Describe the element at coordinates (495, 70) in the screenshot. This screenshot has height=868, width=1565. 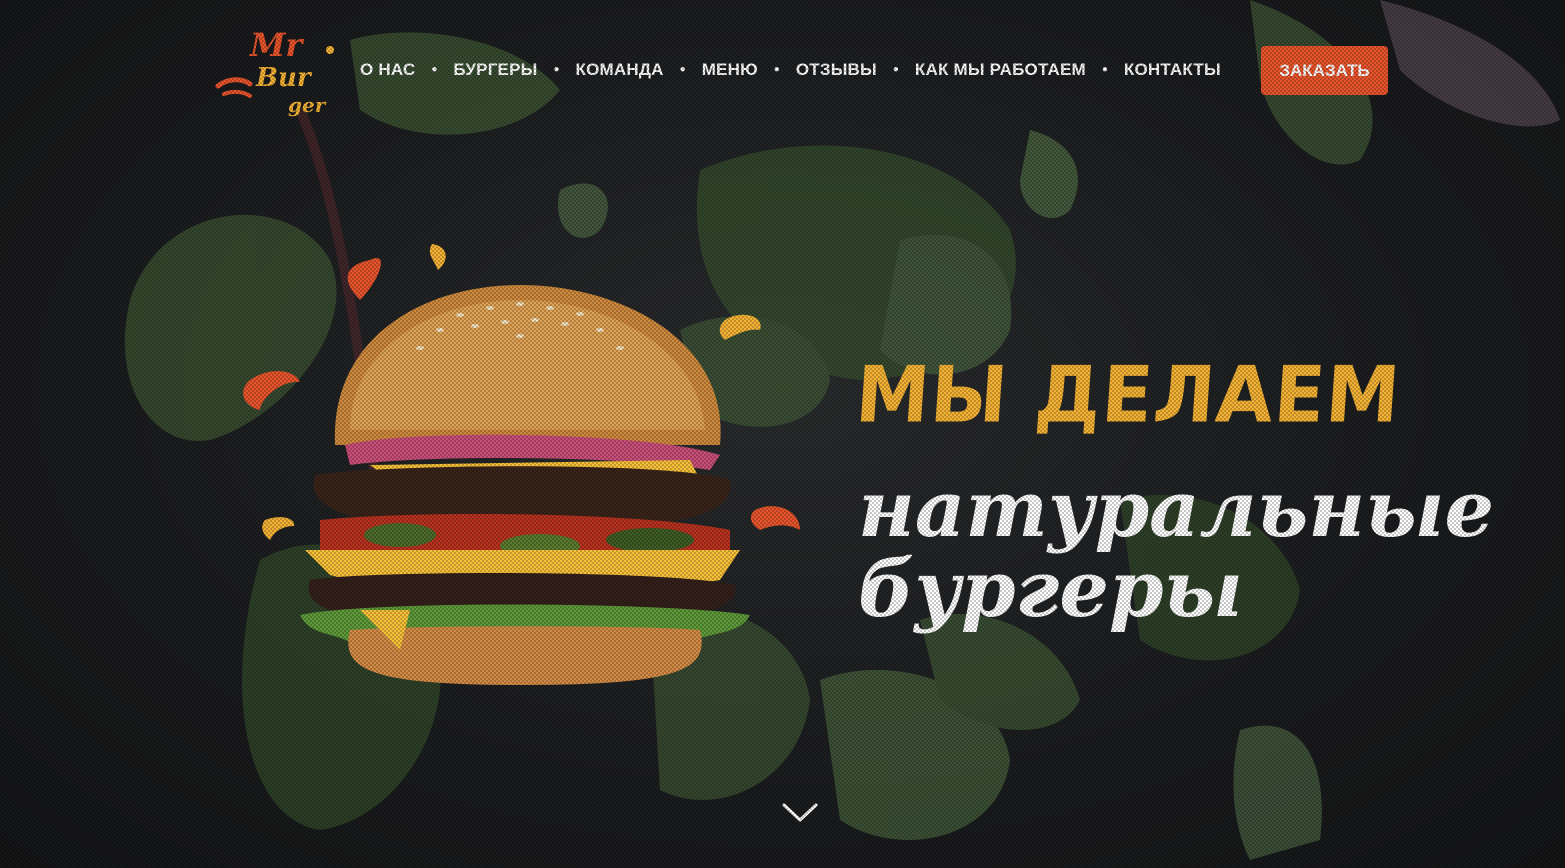
I see `nav-item-burgers: БУРГЕРЫ` at that location.